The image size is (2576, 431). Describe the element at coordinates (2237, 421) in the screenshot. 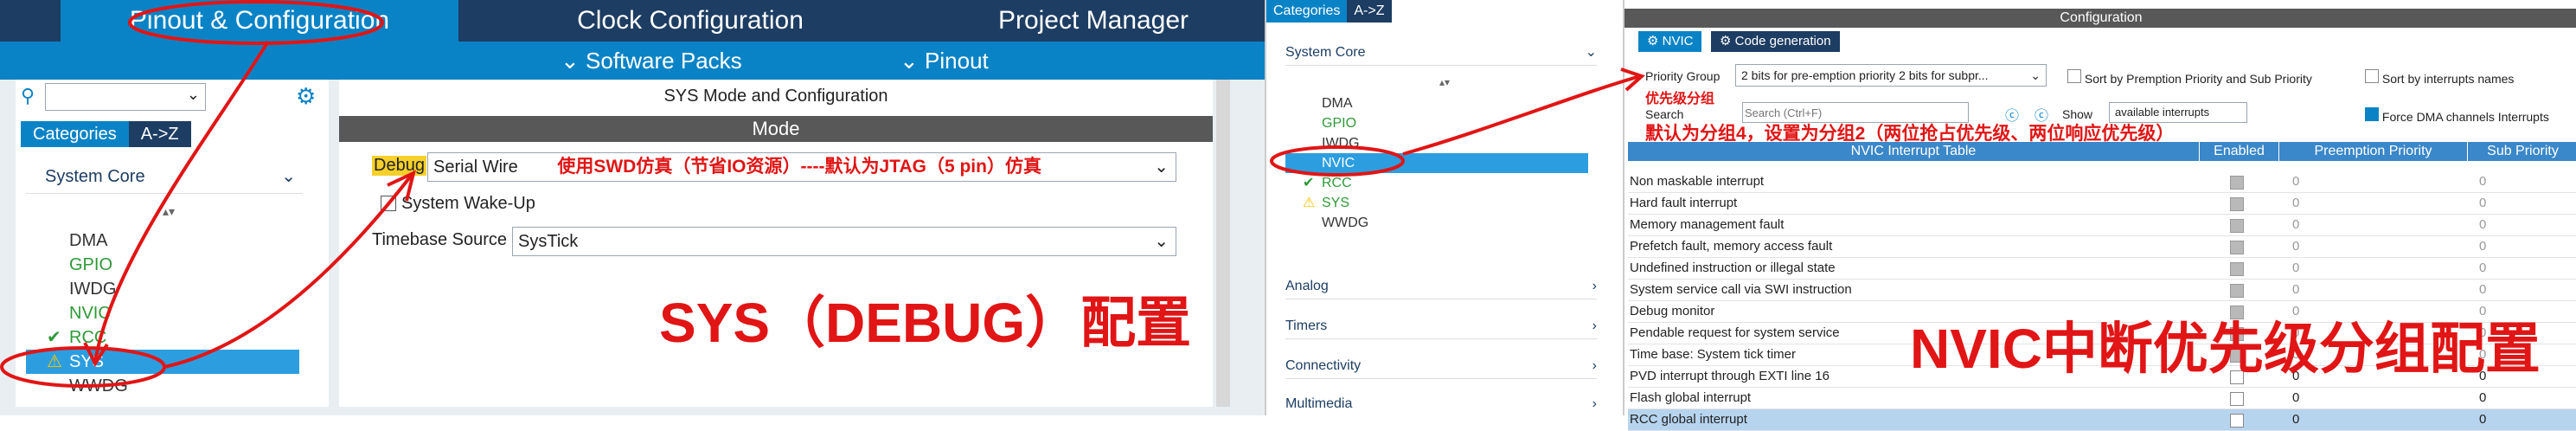

I see `enabled-checkbox` at that location.